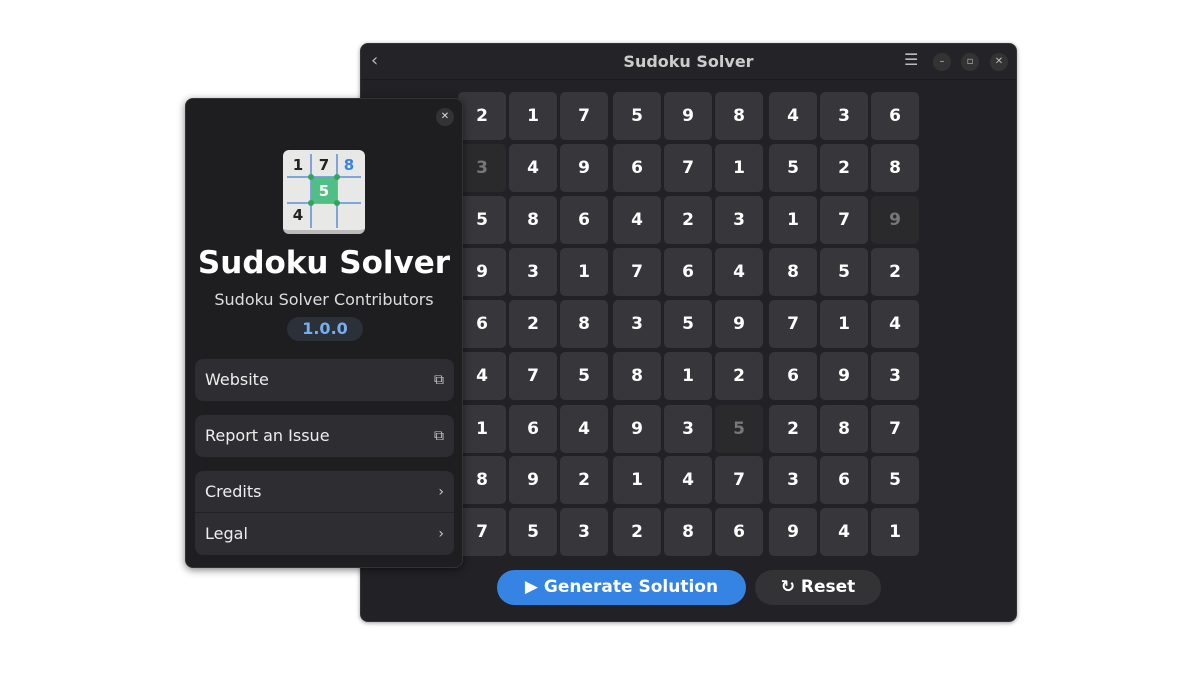 The height and width of the screenshot is (675, 1200). Describe the element at coordinates (688, 62) in the screenshot. I see `header-bar: ‹ Sudoku Solver ☰ – ▫ ✕` at that location.